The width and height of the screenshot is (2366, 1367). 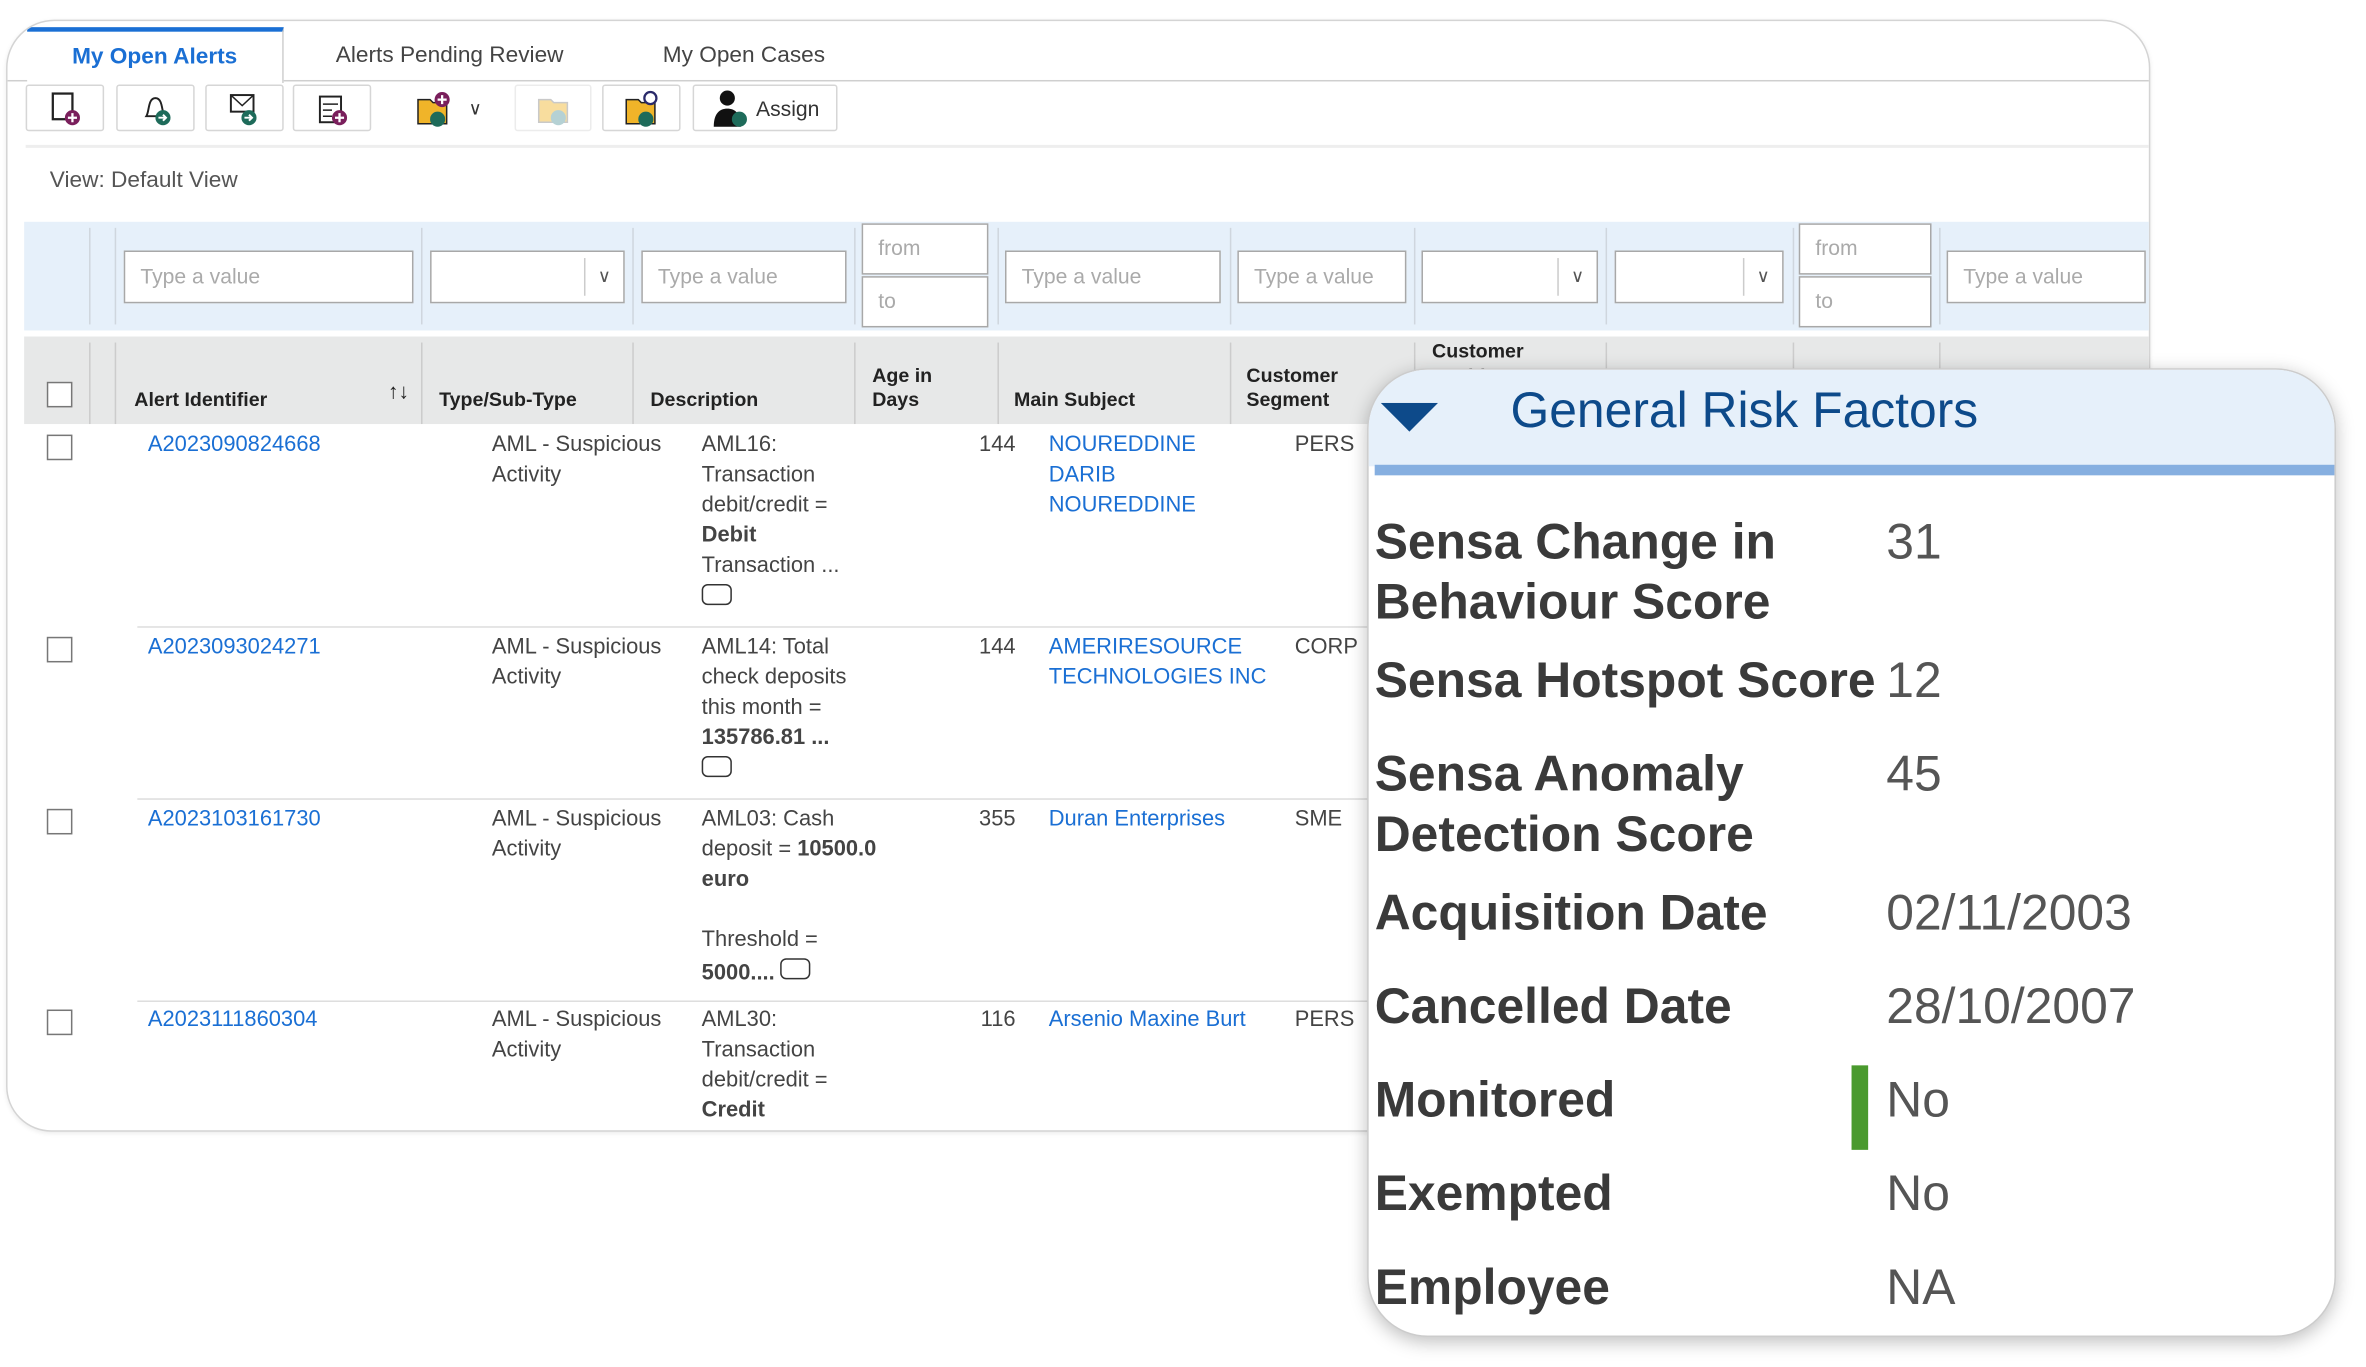 I want to click on view-label: View: Default View, so click(x=143, y=180).